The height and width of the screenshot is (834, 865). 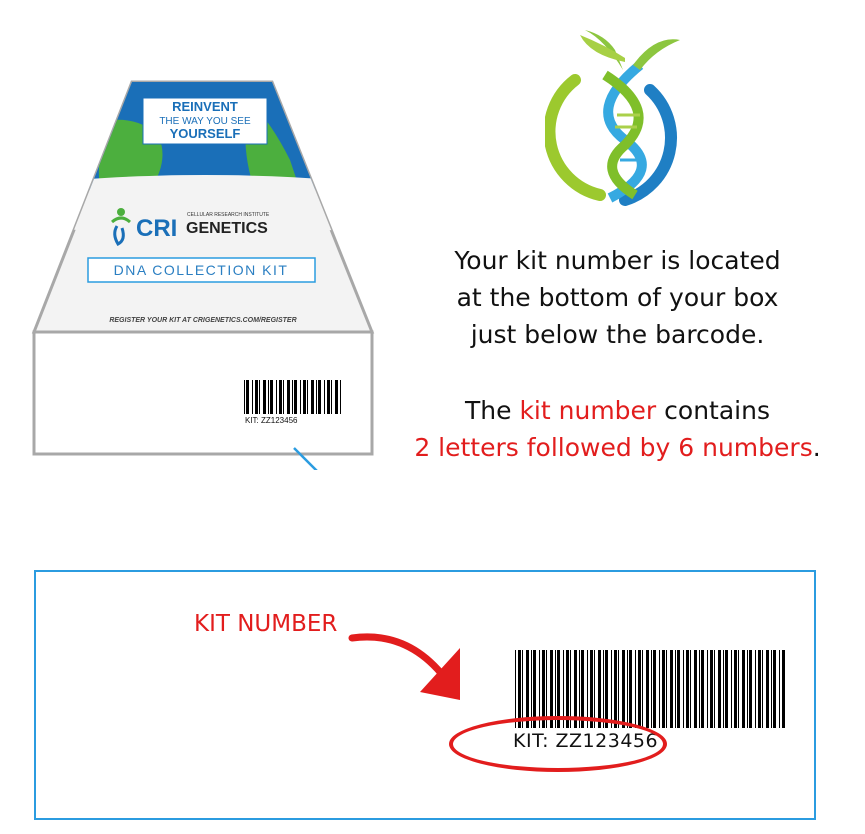 What do you see at coordinates (156, 228) in the screenshot?
I see `brand-cri: CRI` at bounding box center [156, 228].